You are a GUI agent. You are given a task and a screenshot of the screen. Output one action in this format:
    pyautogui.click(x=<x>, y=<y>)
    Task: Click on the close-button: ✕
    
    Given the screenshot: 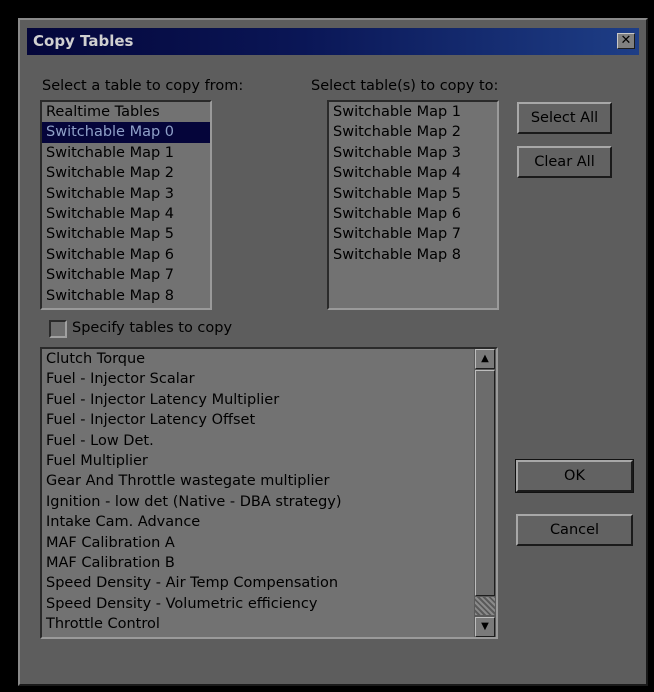 What is the action you would take?
    pyautogui.click(x=626, y=41)
    